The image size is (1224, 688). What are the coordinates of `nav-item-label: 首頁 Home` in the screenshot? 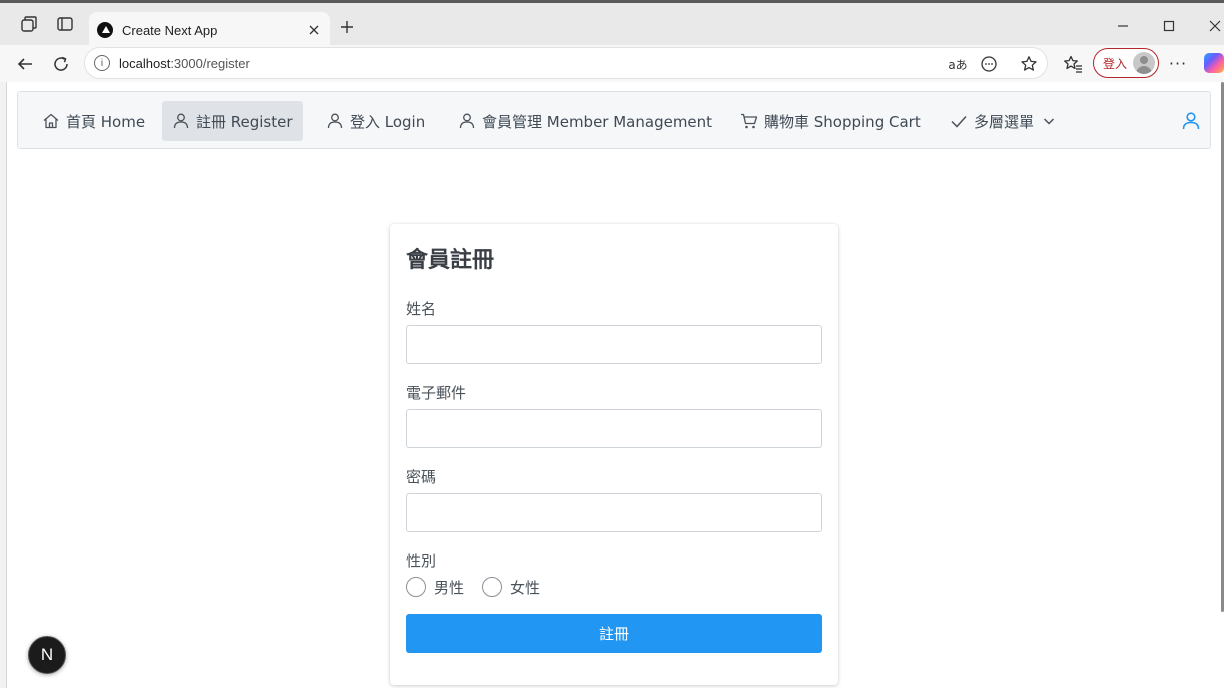 It's located at (106, 121).